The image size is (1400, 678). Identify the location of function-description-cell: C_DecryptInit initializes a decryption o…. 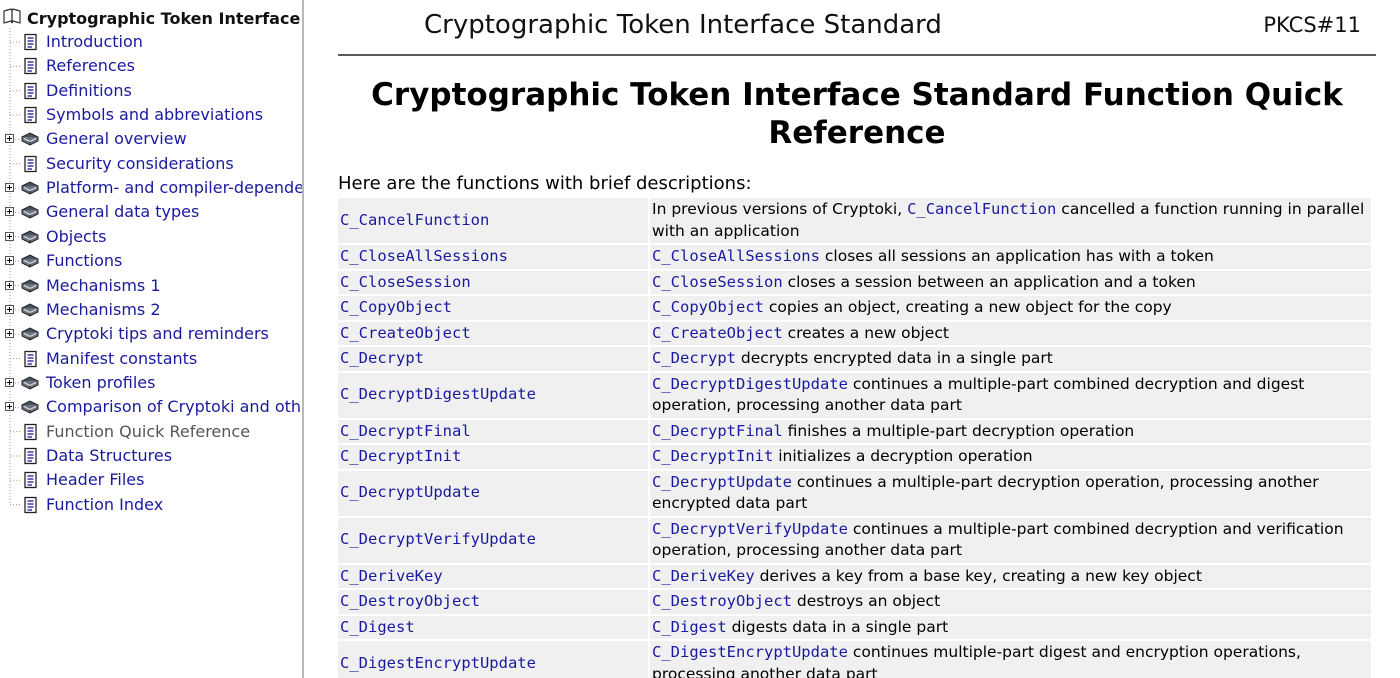
(1010, 457).